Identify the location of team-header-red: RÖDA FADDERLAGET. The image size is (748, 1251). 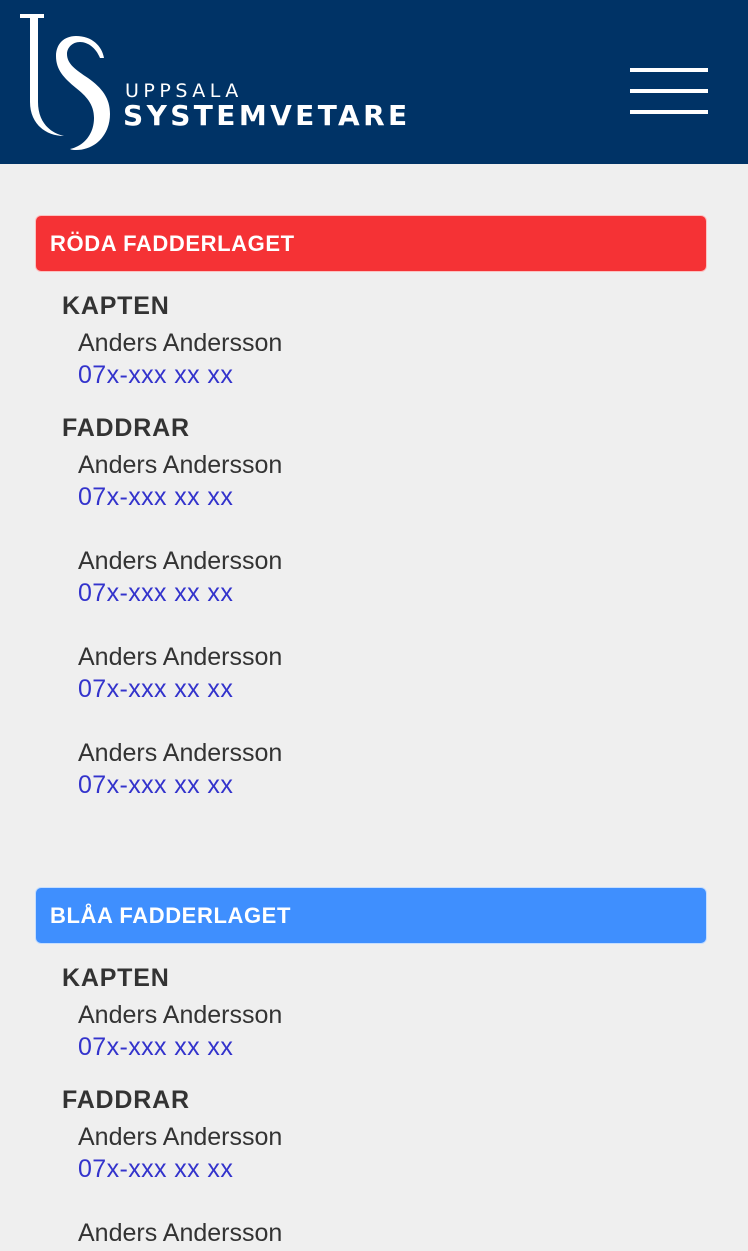
(371, 243).